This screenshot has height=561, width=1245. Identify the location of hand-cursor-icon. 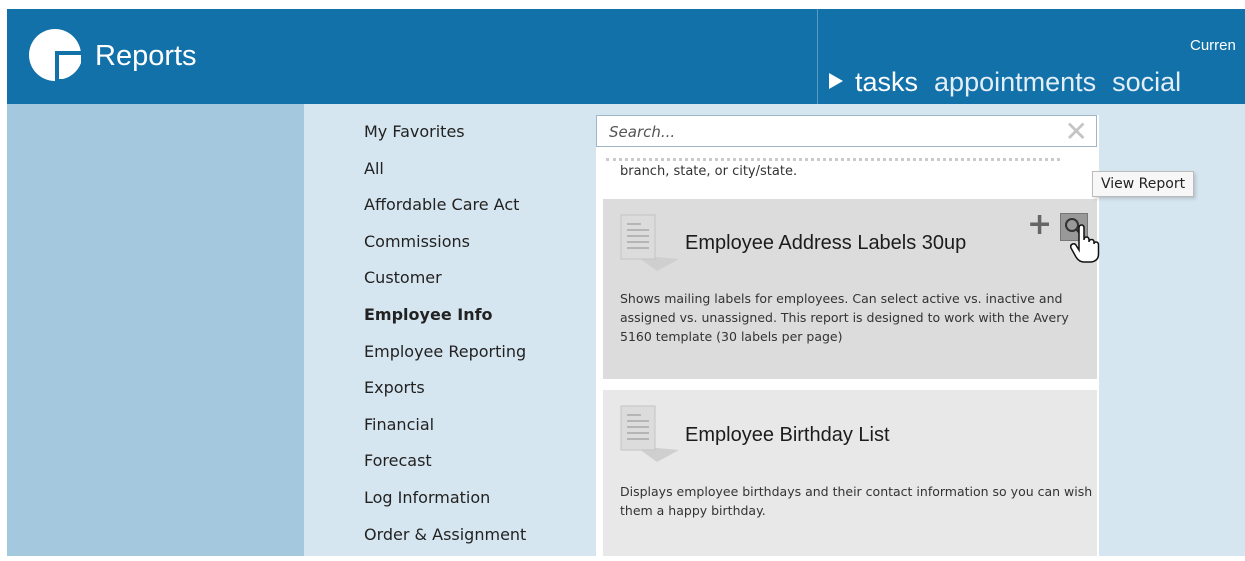
(1085, 243).